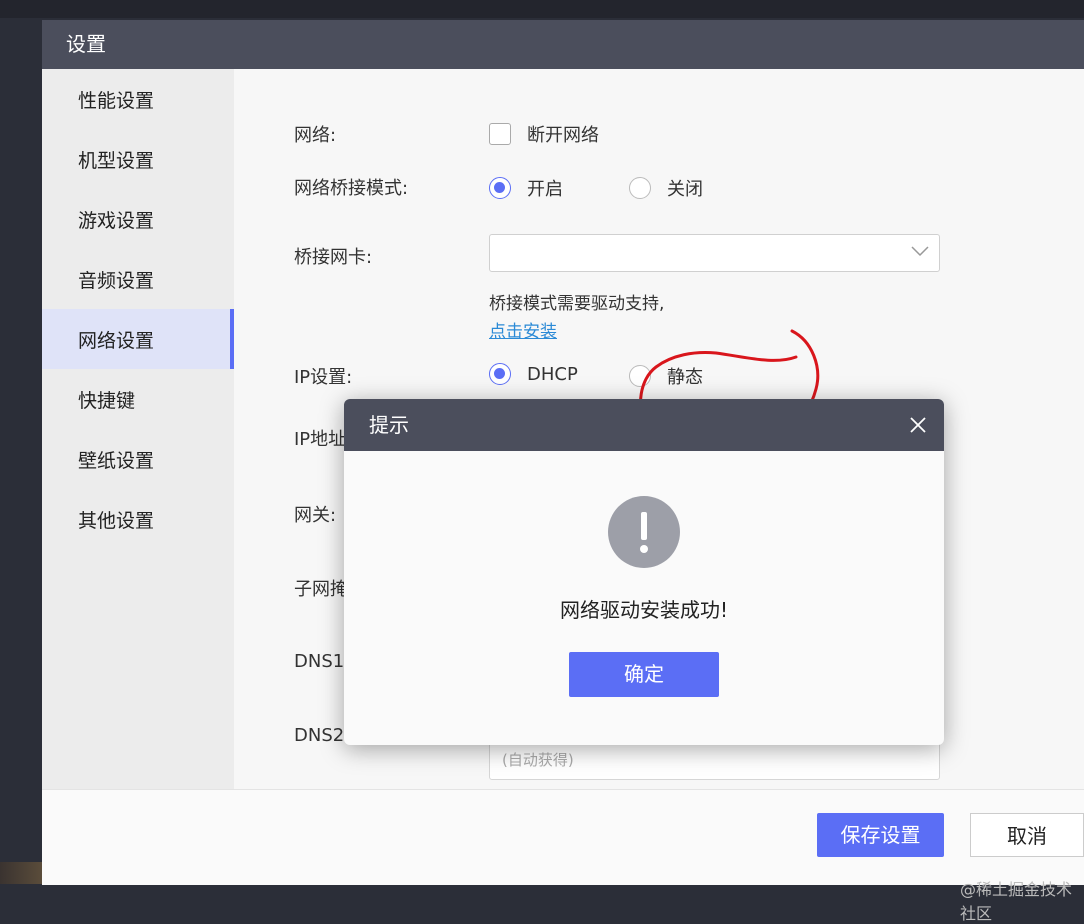 This screenshot has width=1084, height=924. Describe the element at coordinates (1027, 835) in the screenshot. I see `cancel-button: 取消` at that location.